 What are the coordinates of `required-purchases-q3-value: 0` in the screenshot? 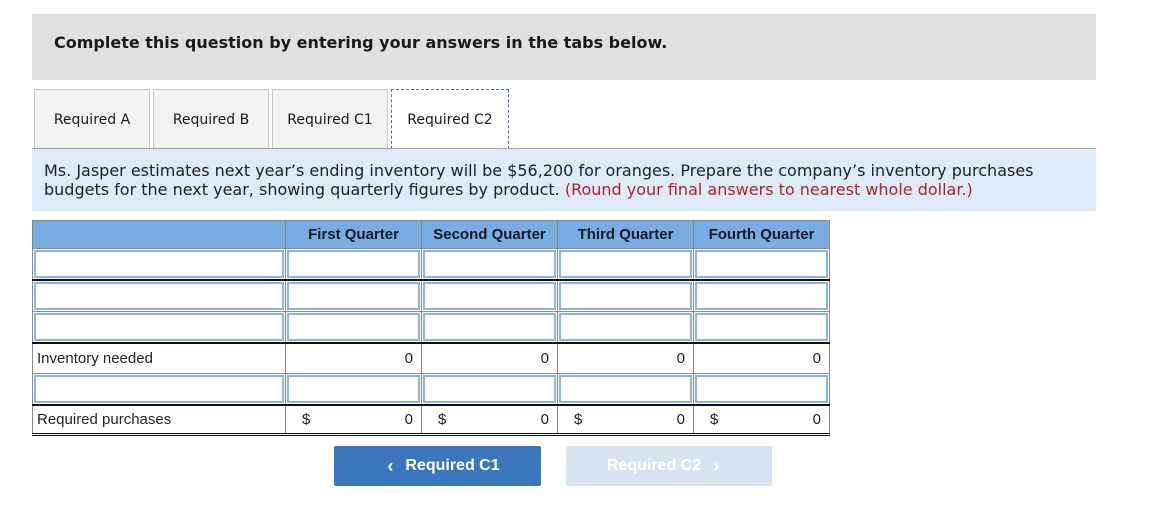 It's located at (680, 419).